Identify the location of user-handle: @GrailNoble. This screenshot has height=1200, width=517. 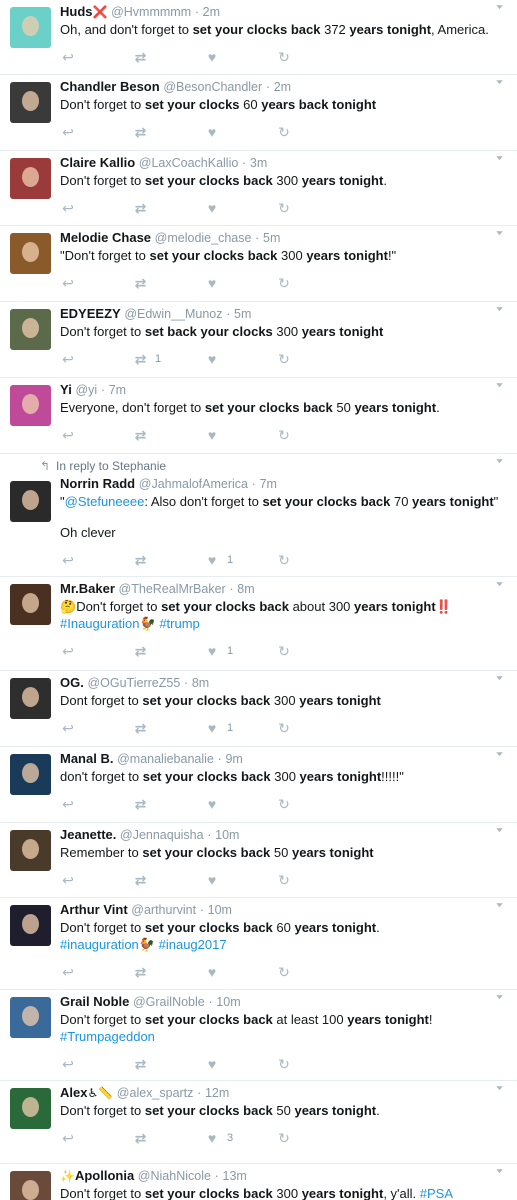
(169, 1002).